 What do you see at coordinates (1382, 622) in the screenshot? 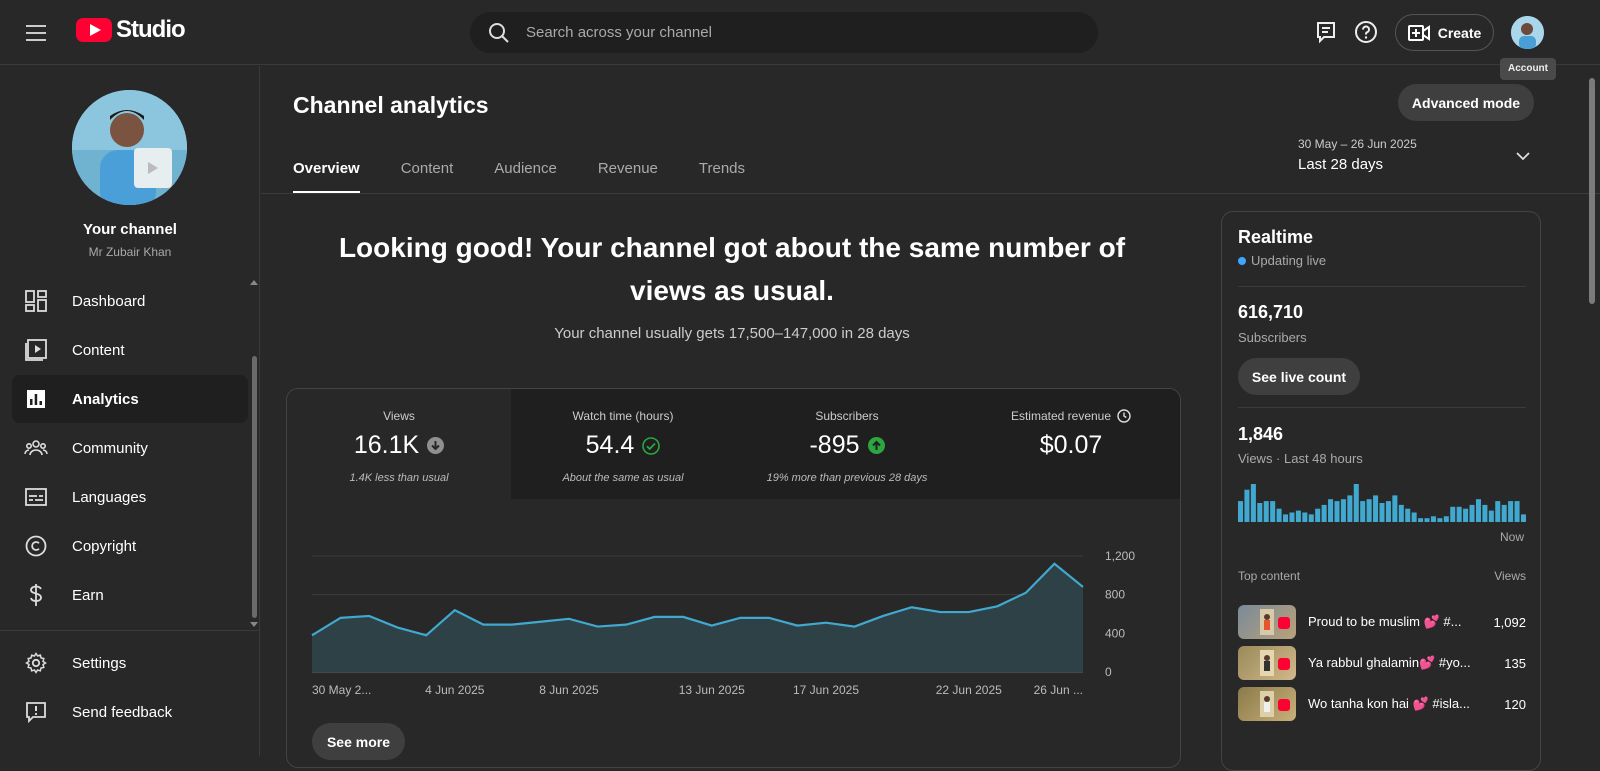
I see `top-content-item: Proud to be muslim 💕 #... 1,092` at bounding box center [1382, 622].